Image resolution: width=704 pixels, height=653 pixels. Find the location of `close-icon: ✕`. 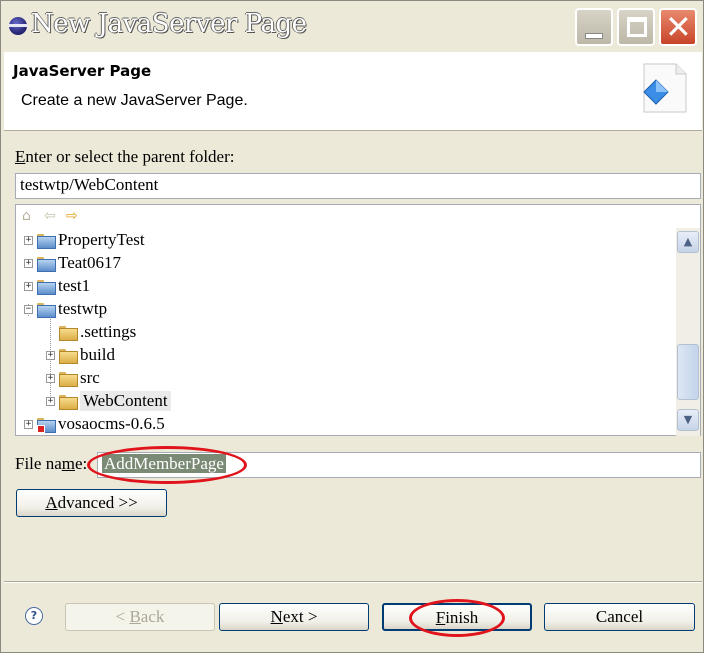

close-icon: ✕ is located at coordinates (678, 27).